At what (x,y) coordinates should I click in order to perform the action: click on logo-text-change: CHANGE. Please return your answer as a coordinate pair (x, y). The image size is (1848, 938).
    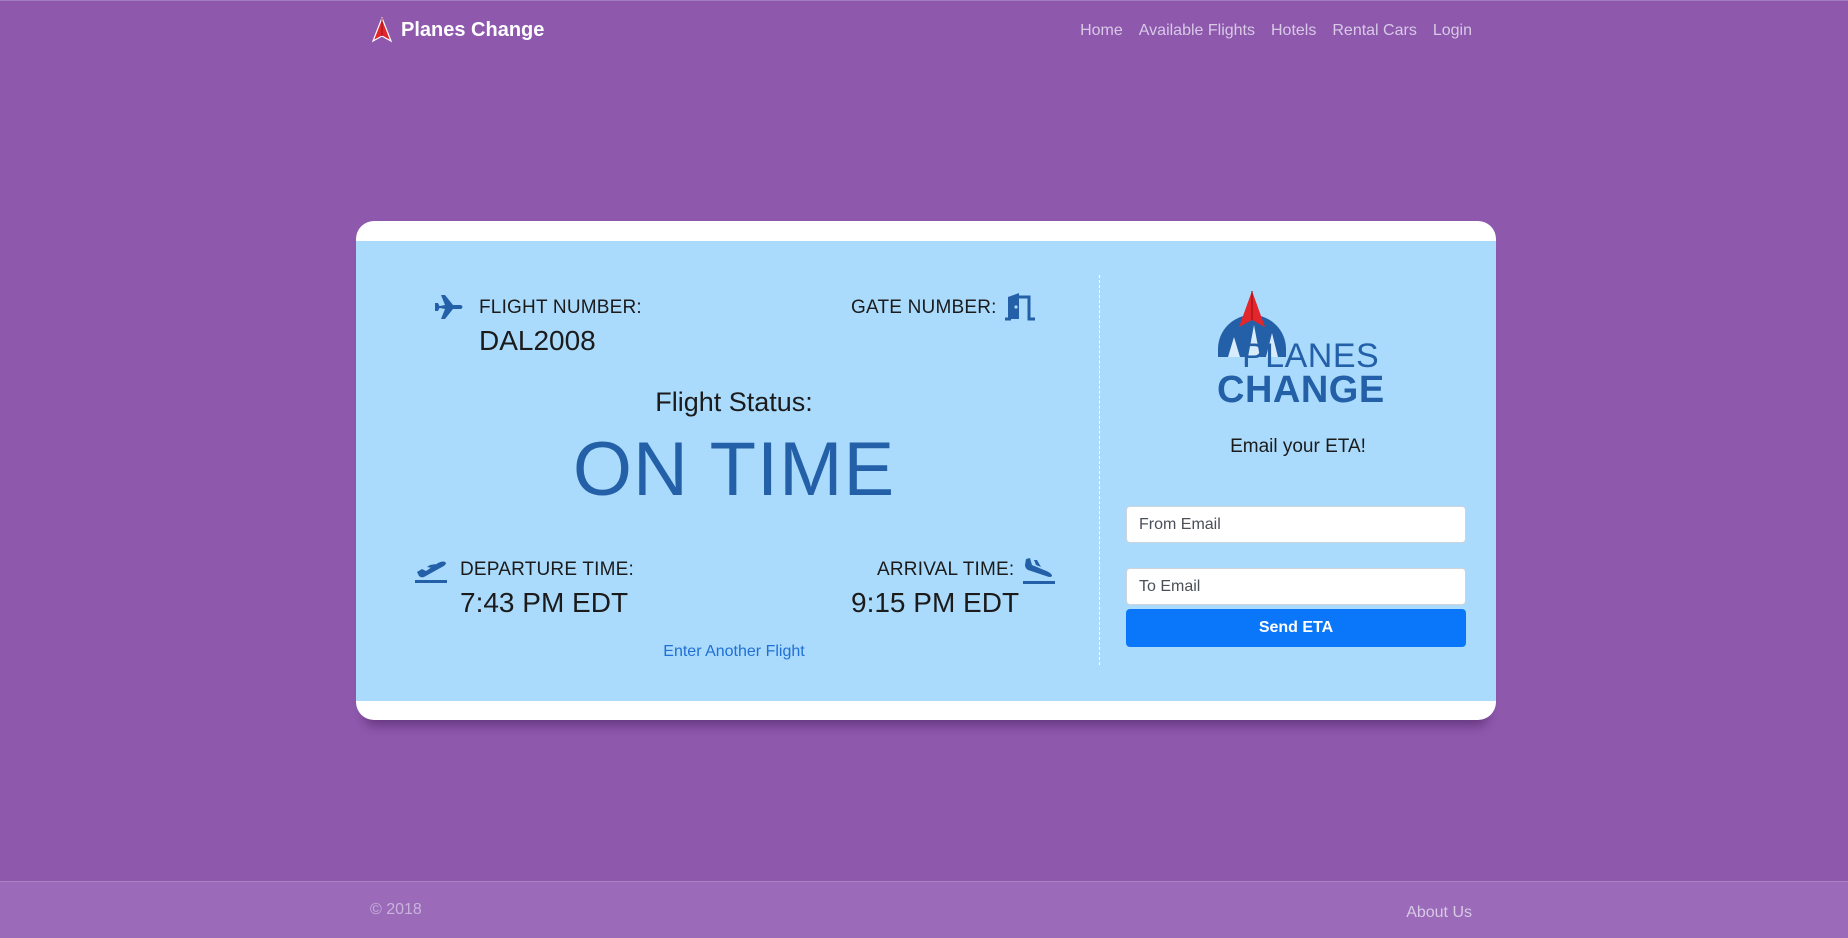
    Looking at the image, I should click on (1301, 390).